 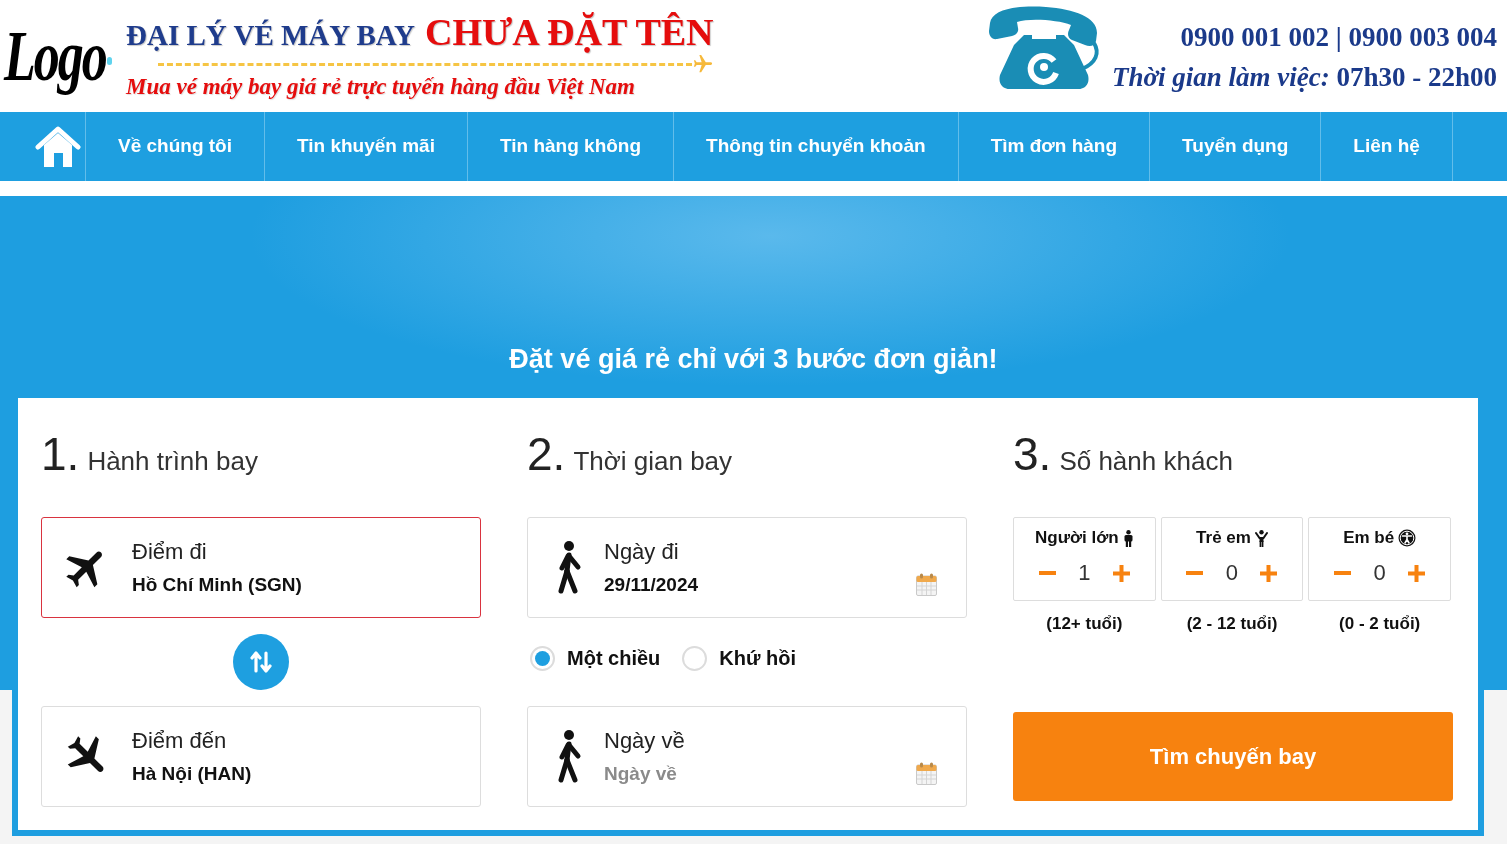 I want to click on person-icon, so click(x=1128, y=538).